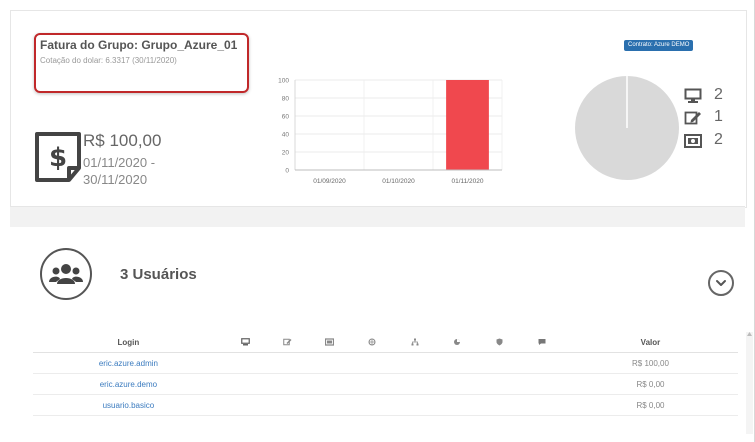 This screenshot has height=442, width=755. I want to click on pie-chart-icon, so click(456, 342).